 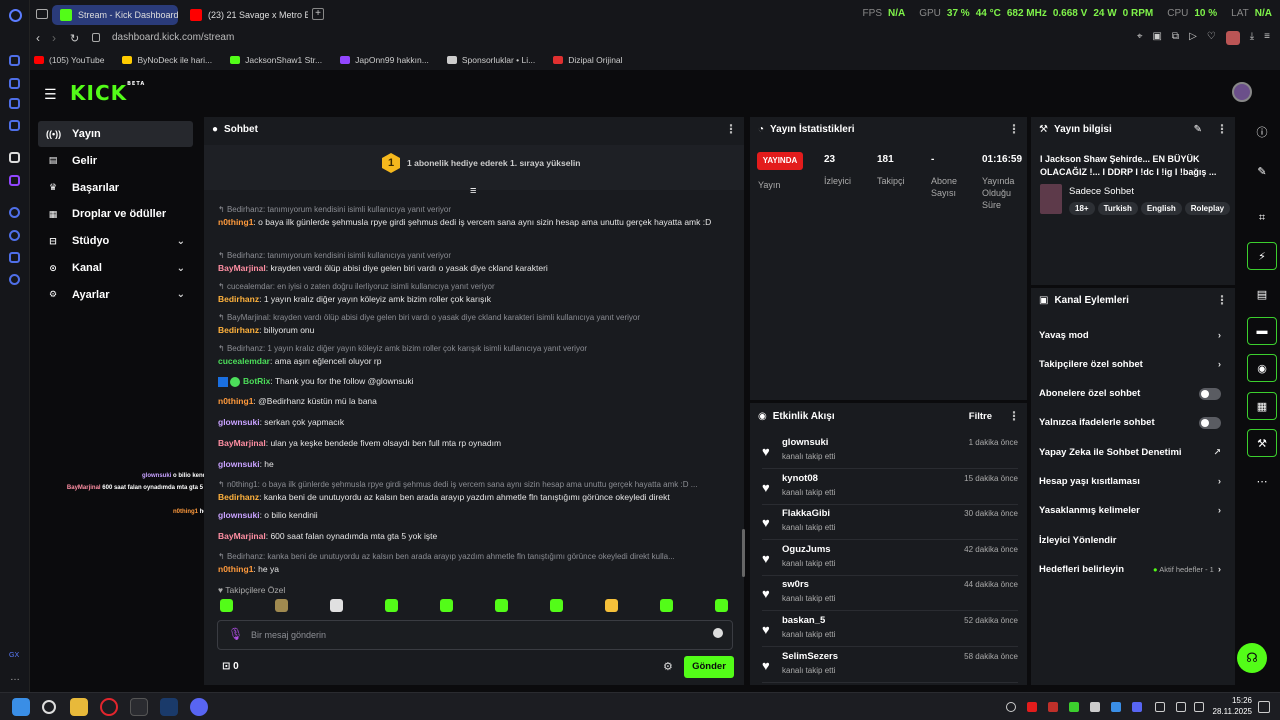 I want to click on activity-user: SelimSezers, so click(x=810, y=656).